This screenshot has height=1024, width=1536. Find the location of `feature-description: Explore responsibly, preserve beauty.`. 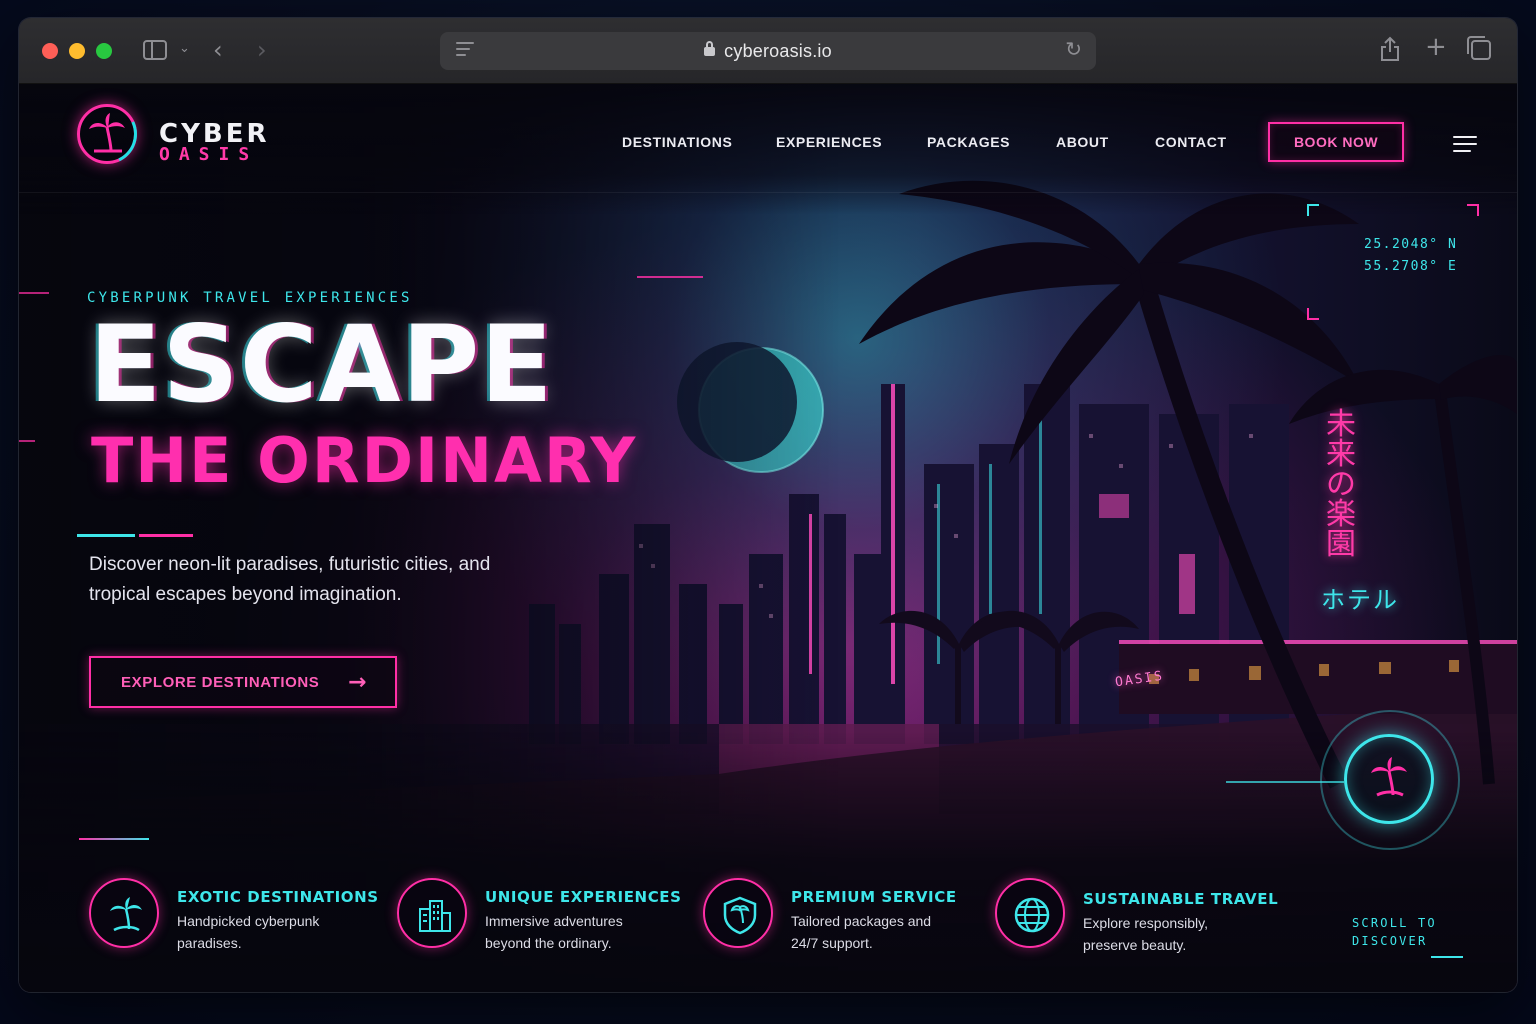

feature-description: Explore responsibly, preserve beauty. is located at coordinates (1145, 934).